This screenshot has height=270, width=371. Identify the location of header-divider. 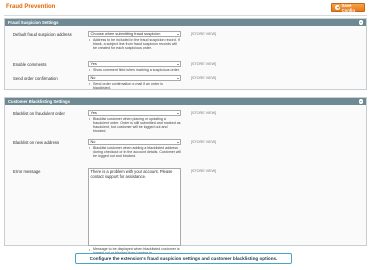
(185, 15).